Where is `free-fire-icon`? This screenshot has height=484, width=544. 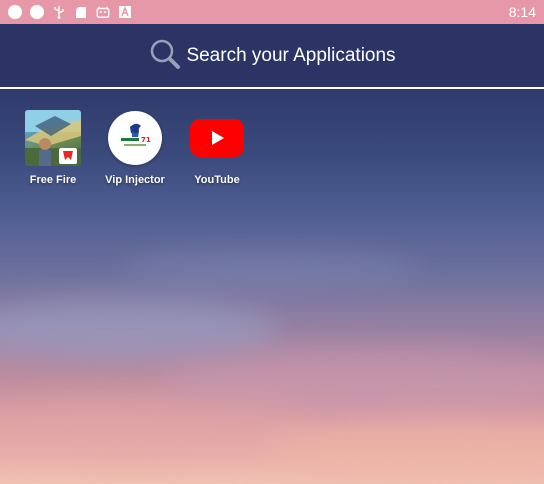
free-fire-icon is located at coordinates (53, 138).